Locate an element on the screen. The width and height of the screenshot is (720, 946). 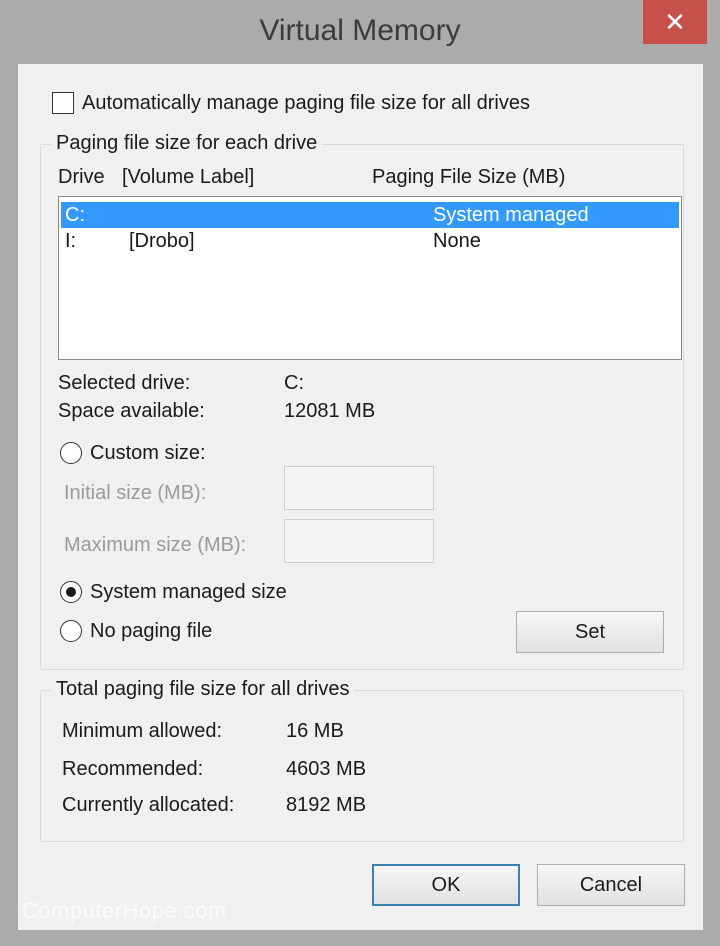
title-bar: Virtual Memory ✕ is located at coordinates (360, 31).